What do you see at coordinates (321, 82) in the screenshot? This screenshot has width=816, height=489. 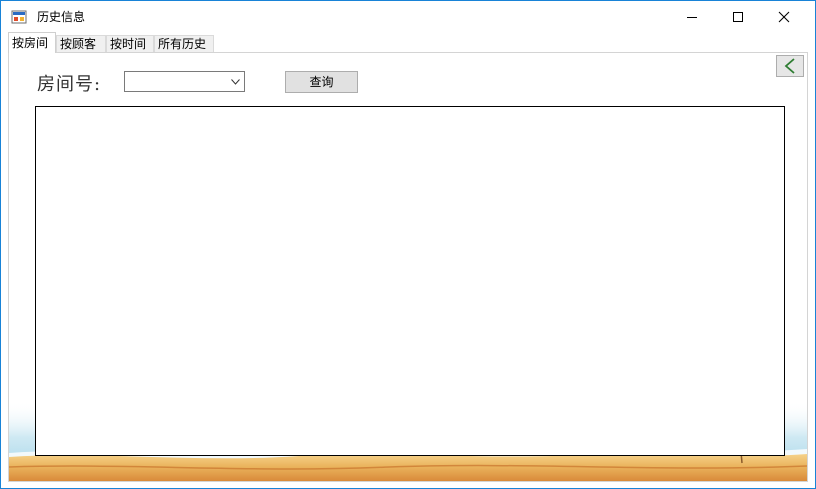 I see `query-button: 查询` at bounding box center [321, 82].